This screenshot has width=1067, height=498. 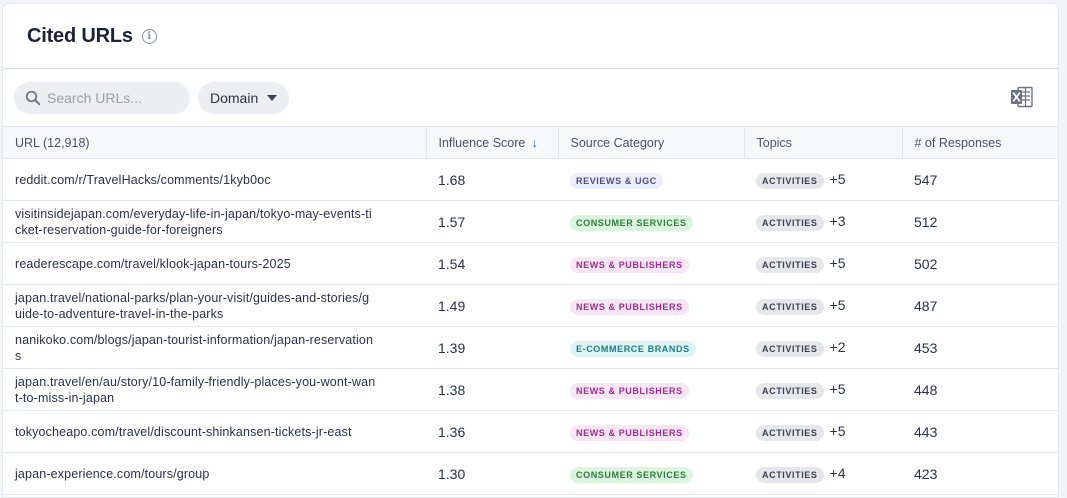 What do you see at coordinates (980, 431) in the screenshot?
I see `responses-cell: 443` at bounding box center [980, 431].